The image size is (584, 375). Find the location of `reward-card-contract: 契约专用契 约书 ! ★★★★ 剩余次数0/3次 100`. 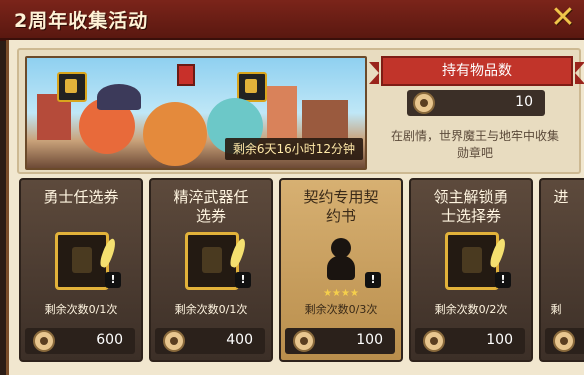

reward-card-contract: 契约专用契 约书 ! ★★★★ 剩余次数0/3次 100 is located at coordinates (341, 270).